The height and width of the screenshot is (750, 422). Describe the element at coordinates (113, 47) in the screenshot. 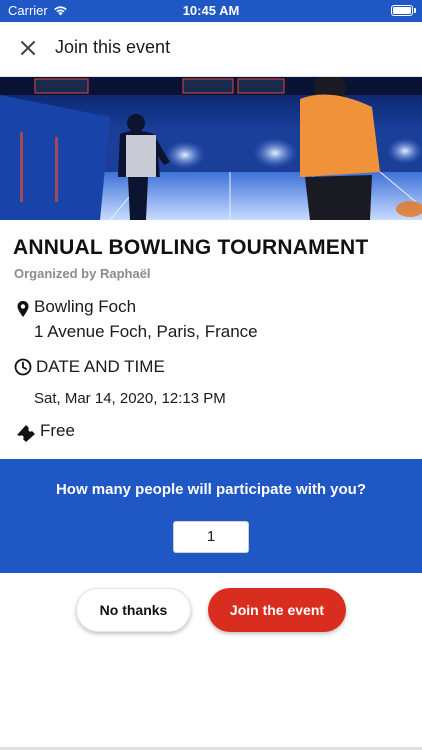

I see `page-title: Join this event` at that location.